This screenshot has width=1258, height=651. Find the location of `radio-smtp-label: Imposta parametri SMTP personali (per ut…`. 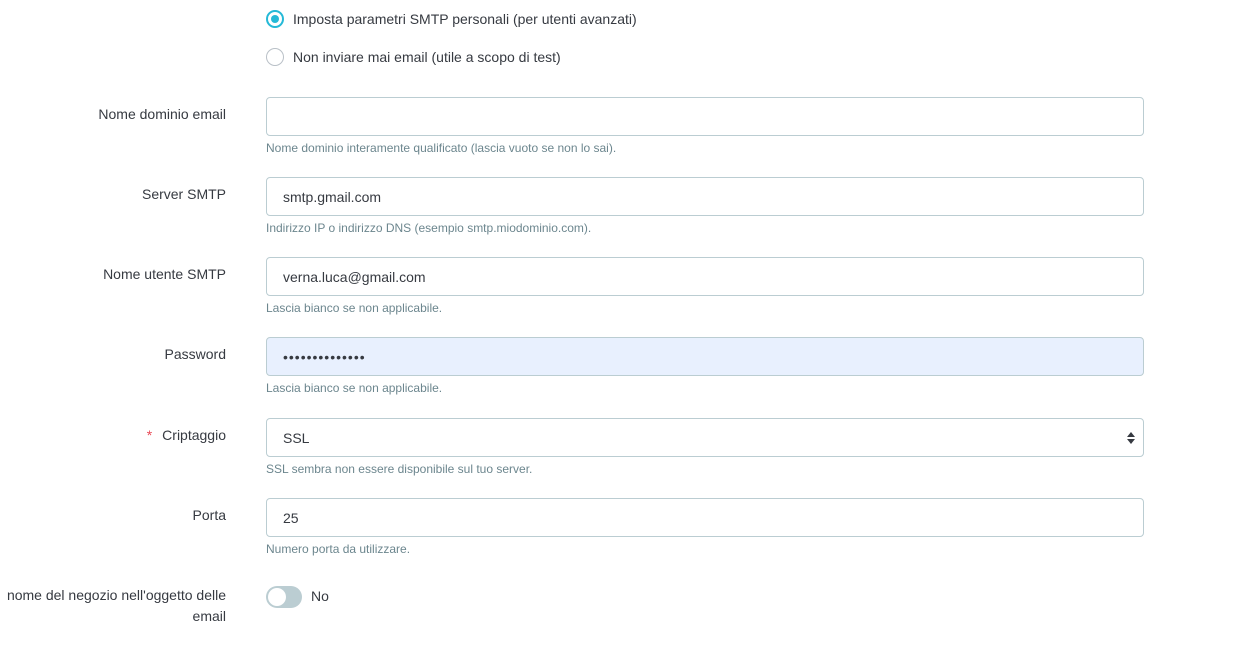

radio-smtp-label: Imposta parametri SMTP personali (per ut… is located at coordinates (465, 19).